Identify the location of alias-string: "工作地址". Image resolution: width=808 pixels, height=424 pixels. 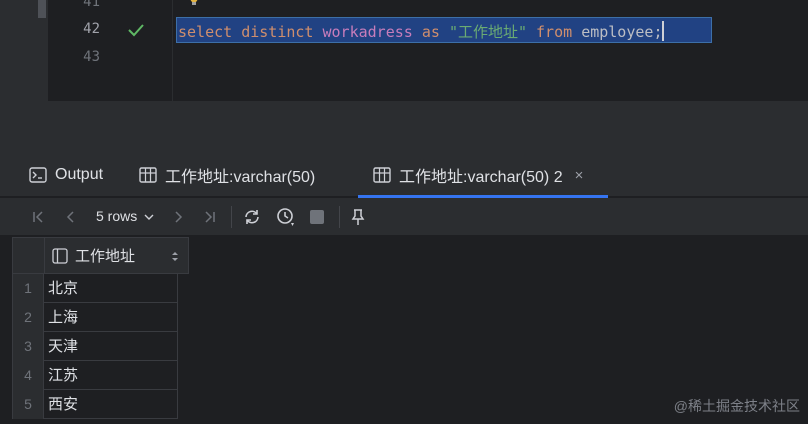
(487, 32).